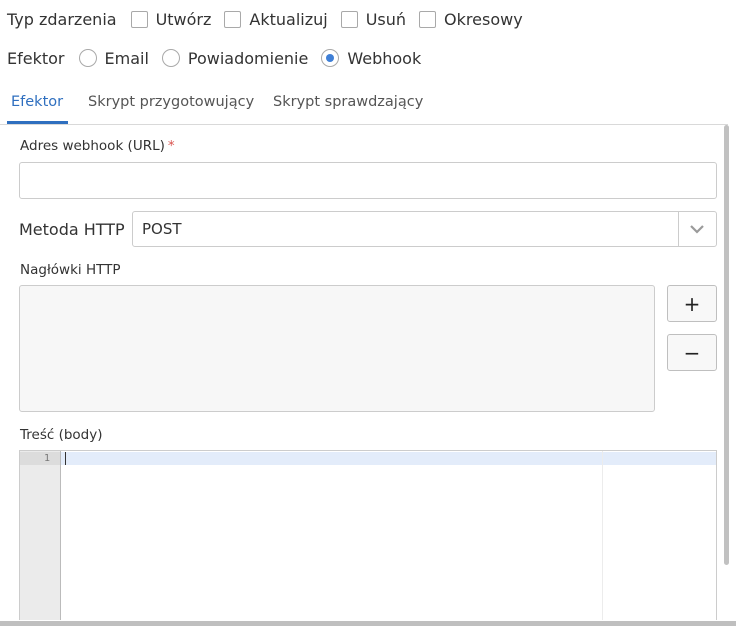 This screenshot has width=736, height=626. What do you see at coordinates (92, 146) in the screenshot?
I see `url-label-text: Adres webhook (URL)` at bounding box center [92, 146].